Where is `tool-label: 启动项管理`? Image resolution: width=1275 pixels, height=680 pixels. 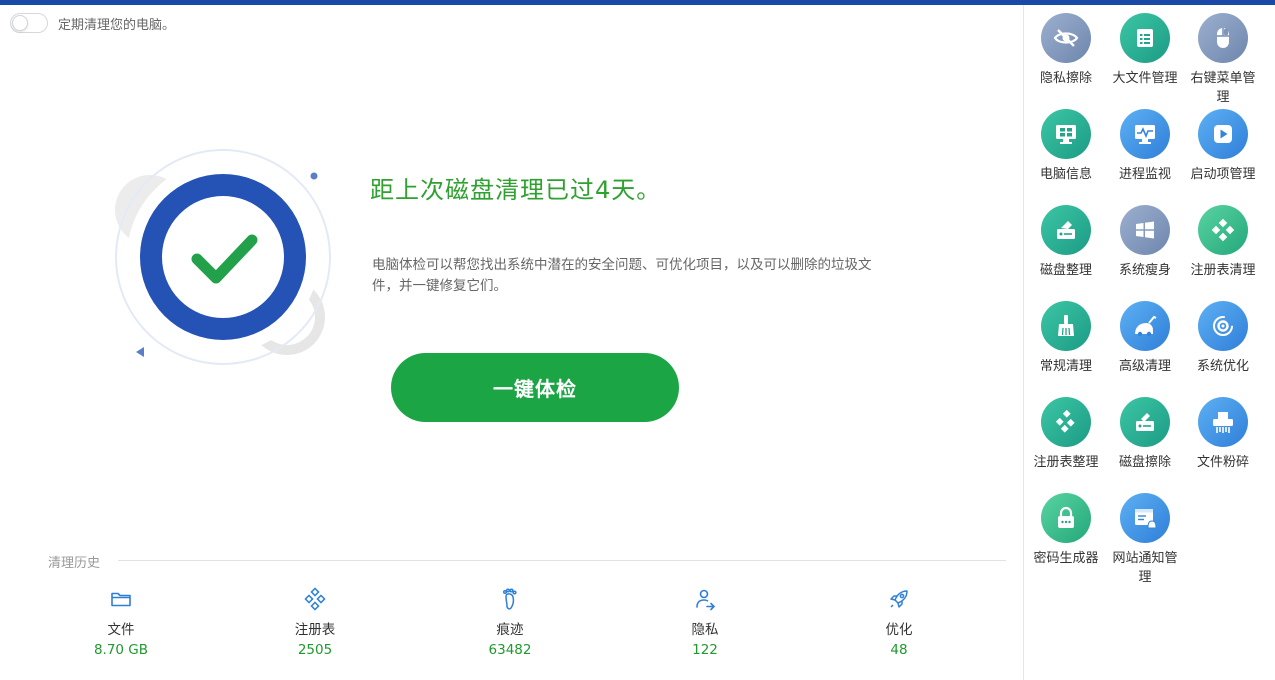 tool-label: 启动项管理 is located at coordinates (1223, 174).